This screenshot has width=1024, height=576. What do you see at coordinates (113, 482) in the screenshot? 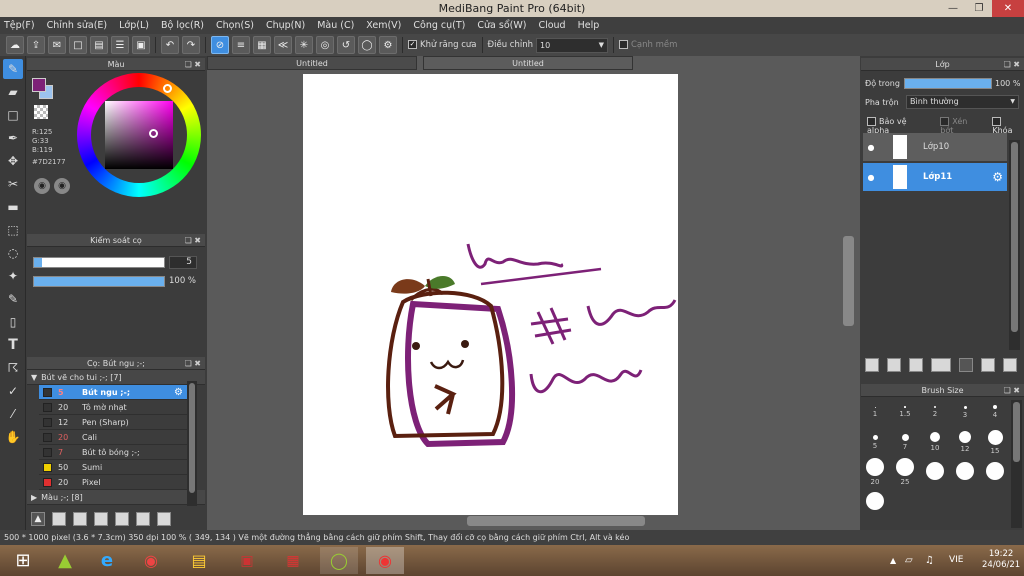
I see `brush-item: 20 Pixel` at bounding box center [113, 482].